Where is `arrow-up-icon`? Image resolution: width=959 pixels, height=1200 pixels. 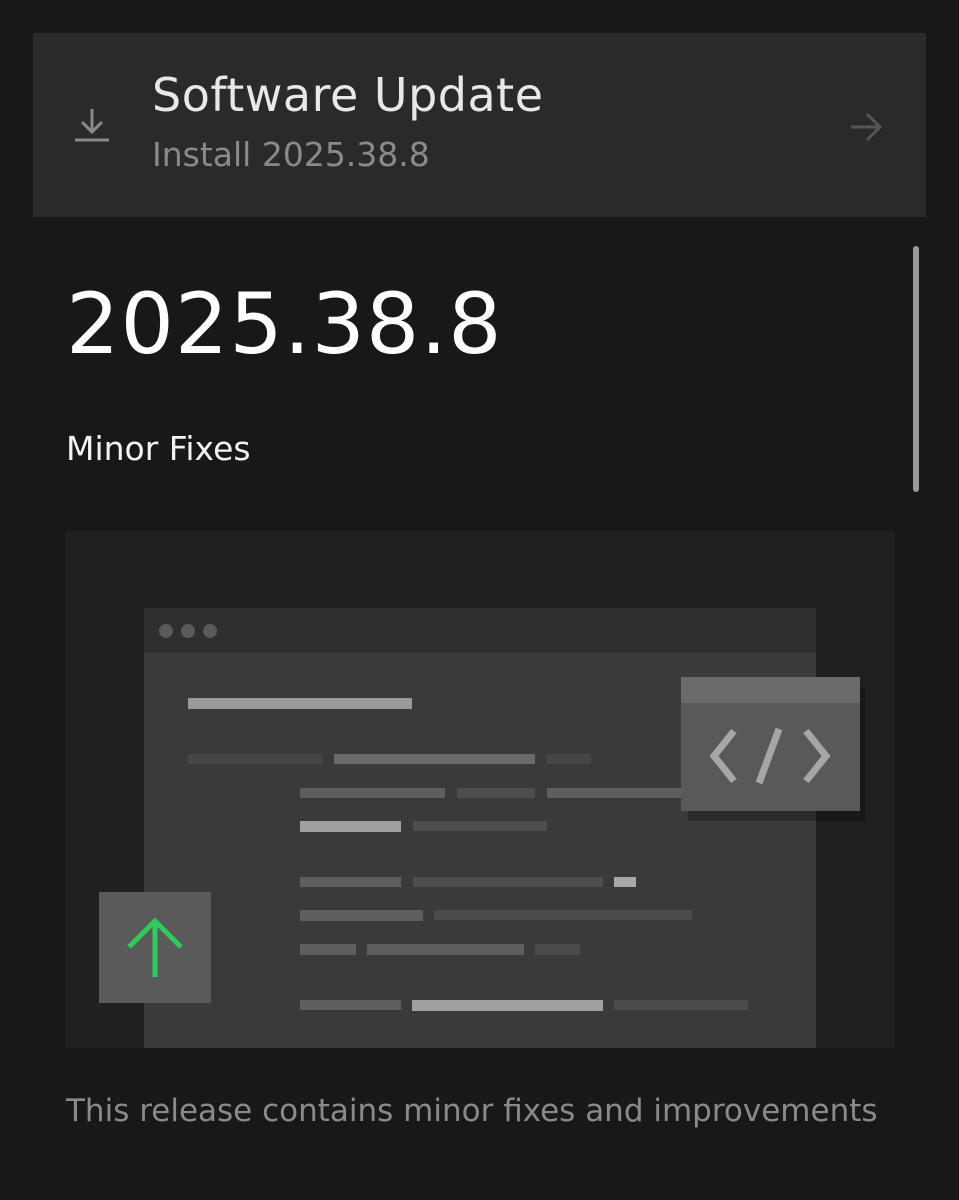
arrow-up-icon is located at coordinates (155, 947).